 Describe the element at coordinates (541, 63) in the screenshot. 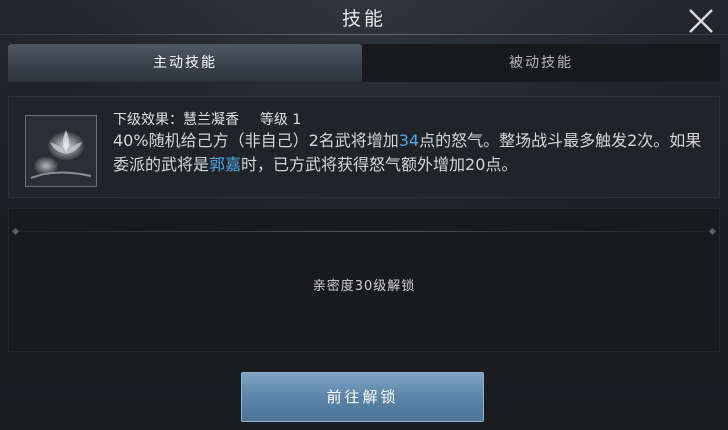

I see `tab-passive-skills: 被动技能` at that location.